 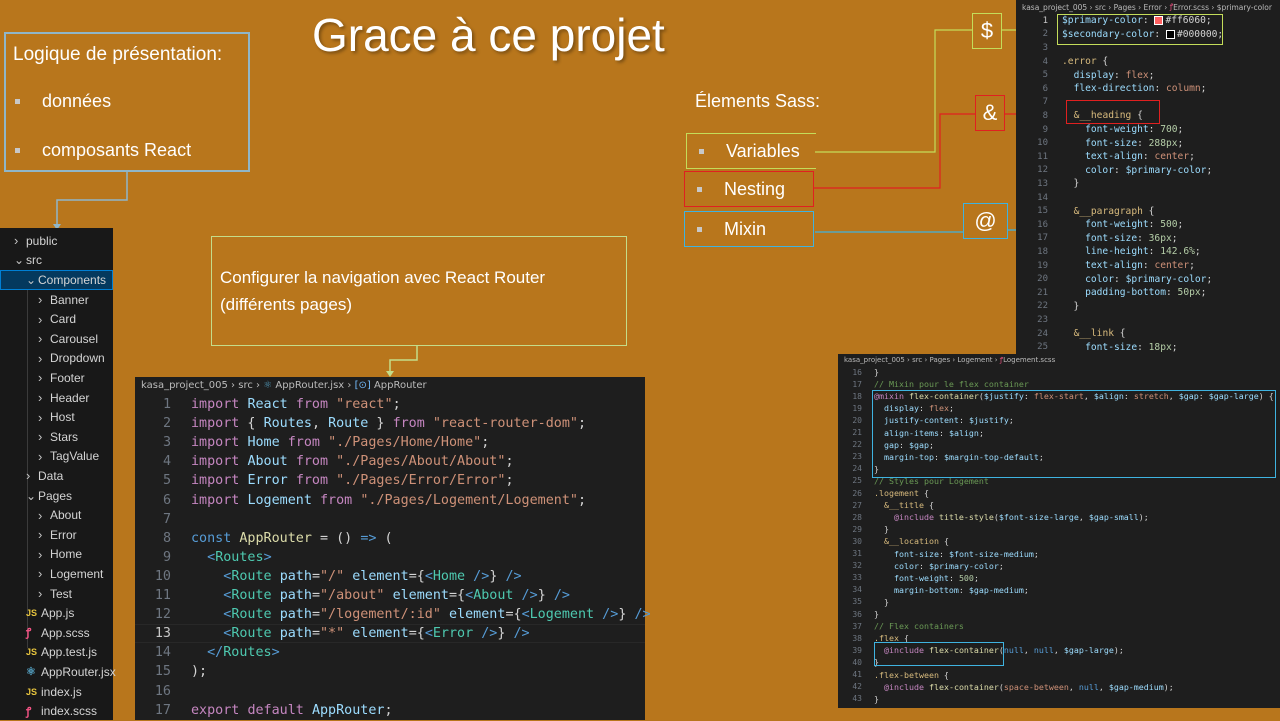 What do you see at coordinates (858, 699) in the screenshot?
I see `code-line: 43}` at bounding box center [858, 699].